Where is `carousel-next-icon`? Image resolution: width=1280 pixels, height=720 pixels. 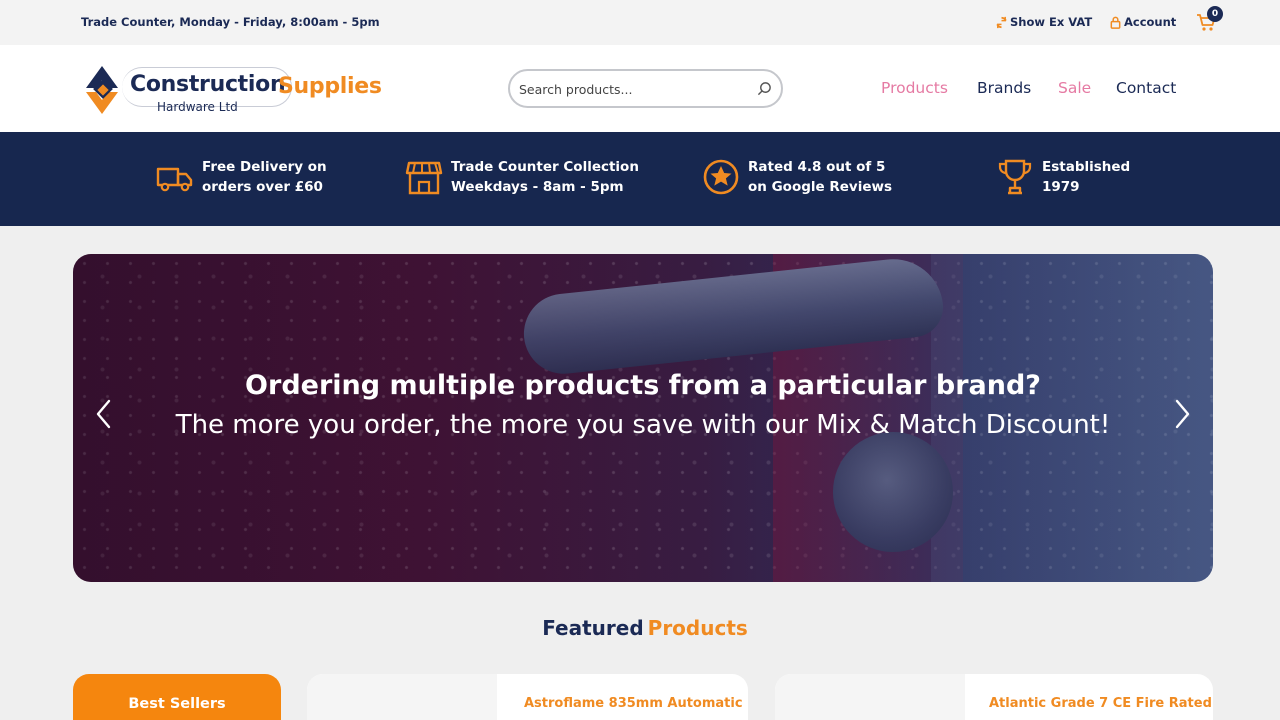 carousel-next-icon is located at coordinates (1182, 414).